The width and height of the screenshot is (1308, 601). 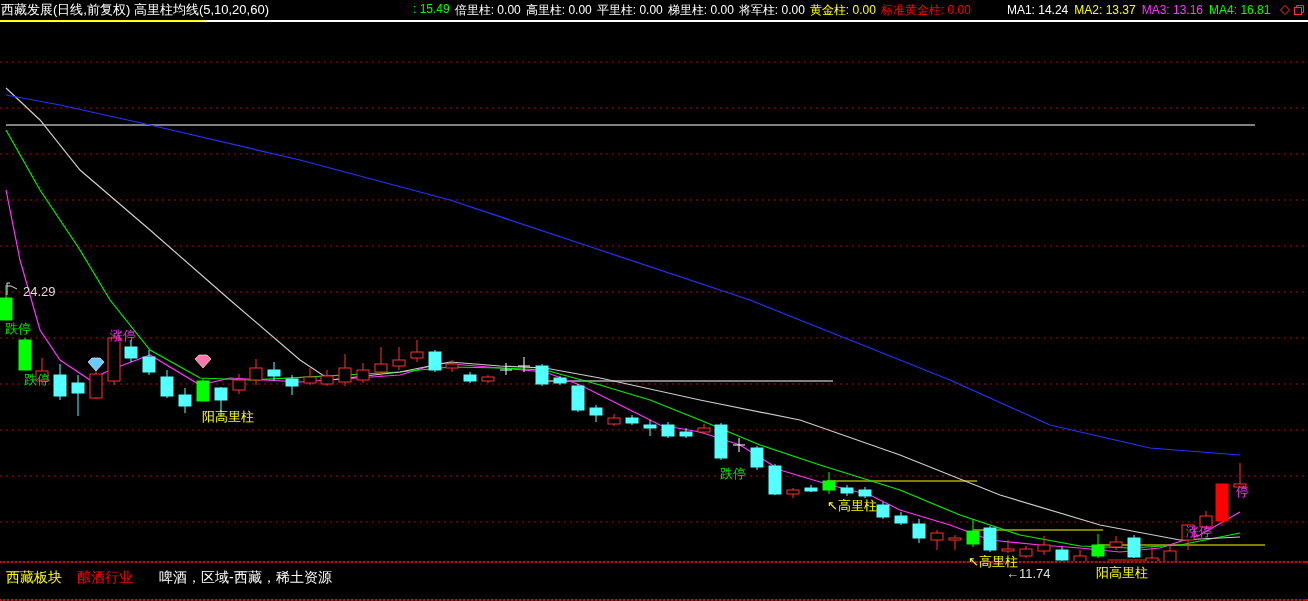 I want to click on moving-average-value: MA3: 13.16, so click(x=1172, y=10).